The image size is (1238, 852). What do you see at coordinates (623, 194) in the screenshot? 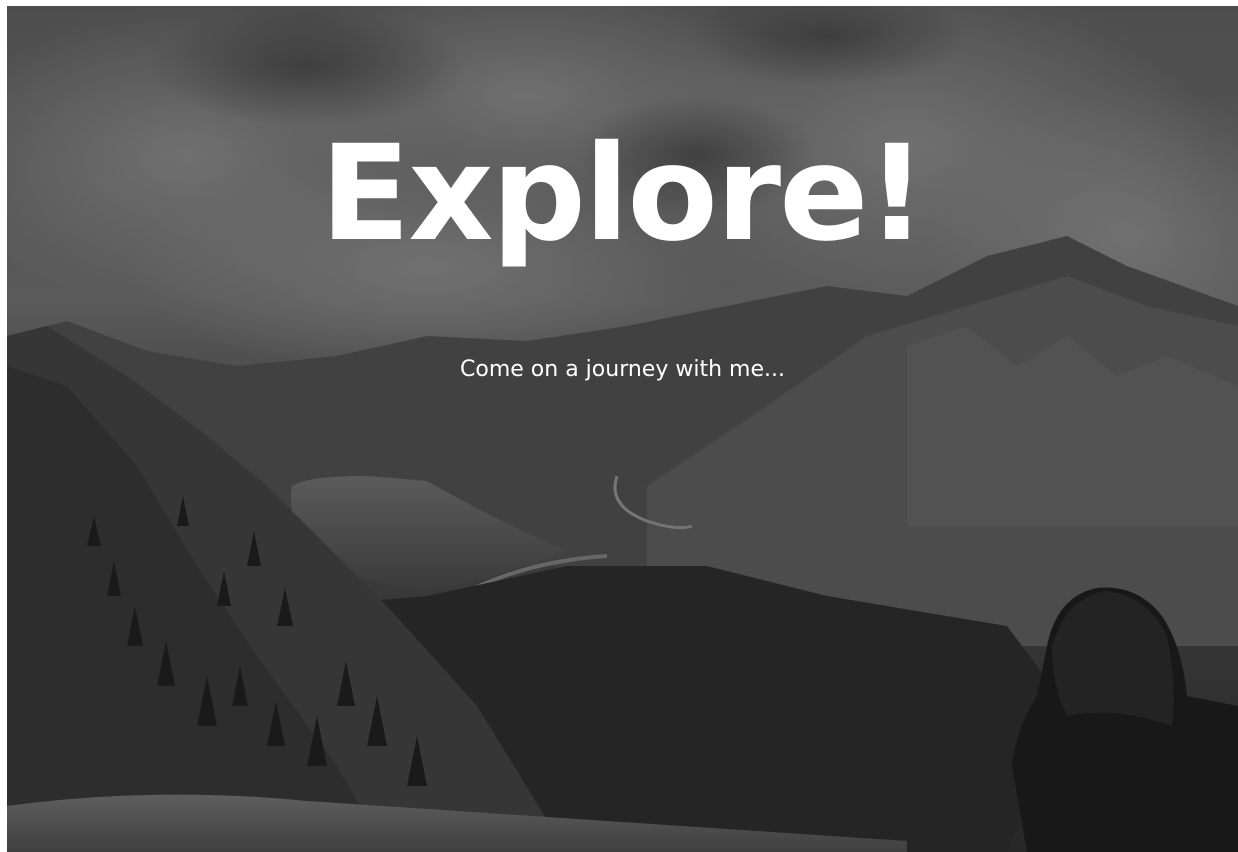
I see `hero-title: Explore!` at bounding box center [623, 194].